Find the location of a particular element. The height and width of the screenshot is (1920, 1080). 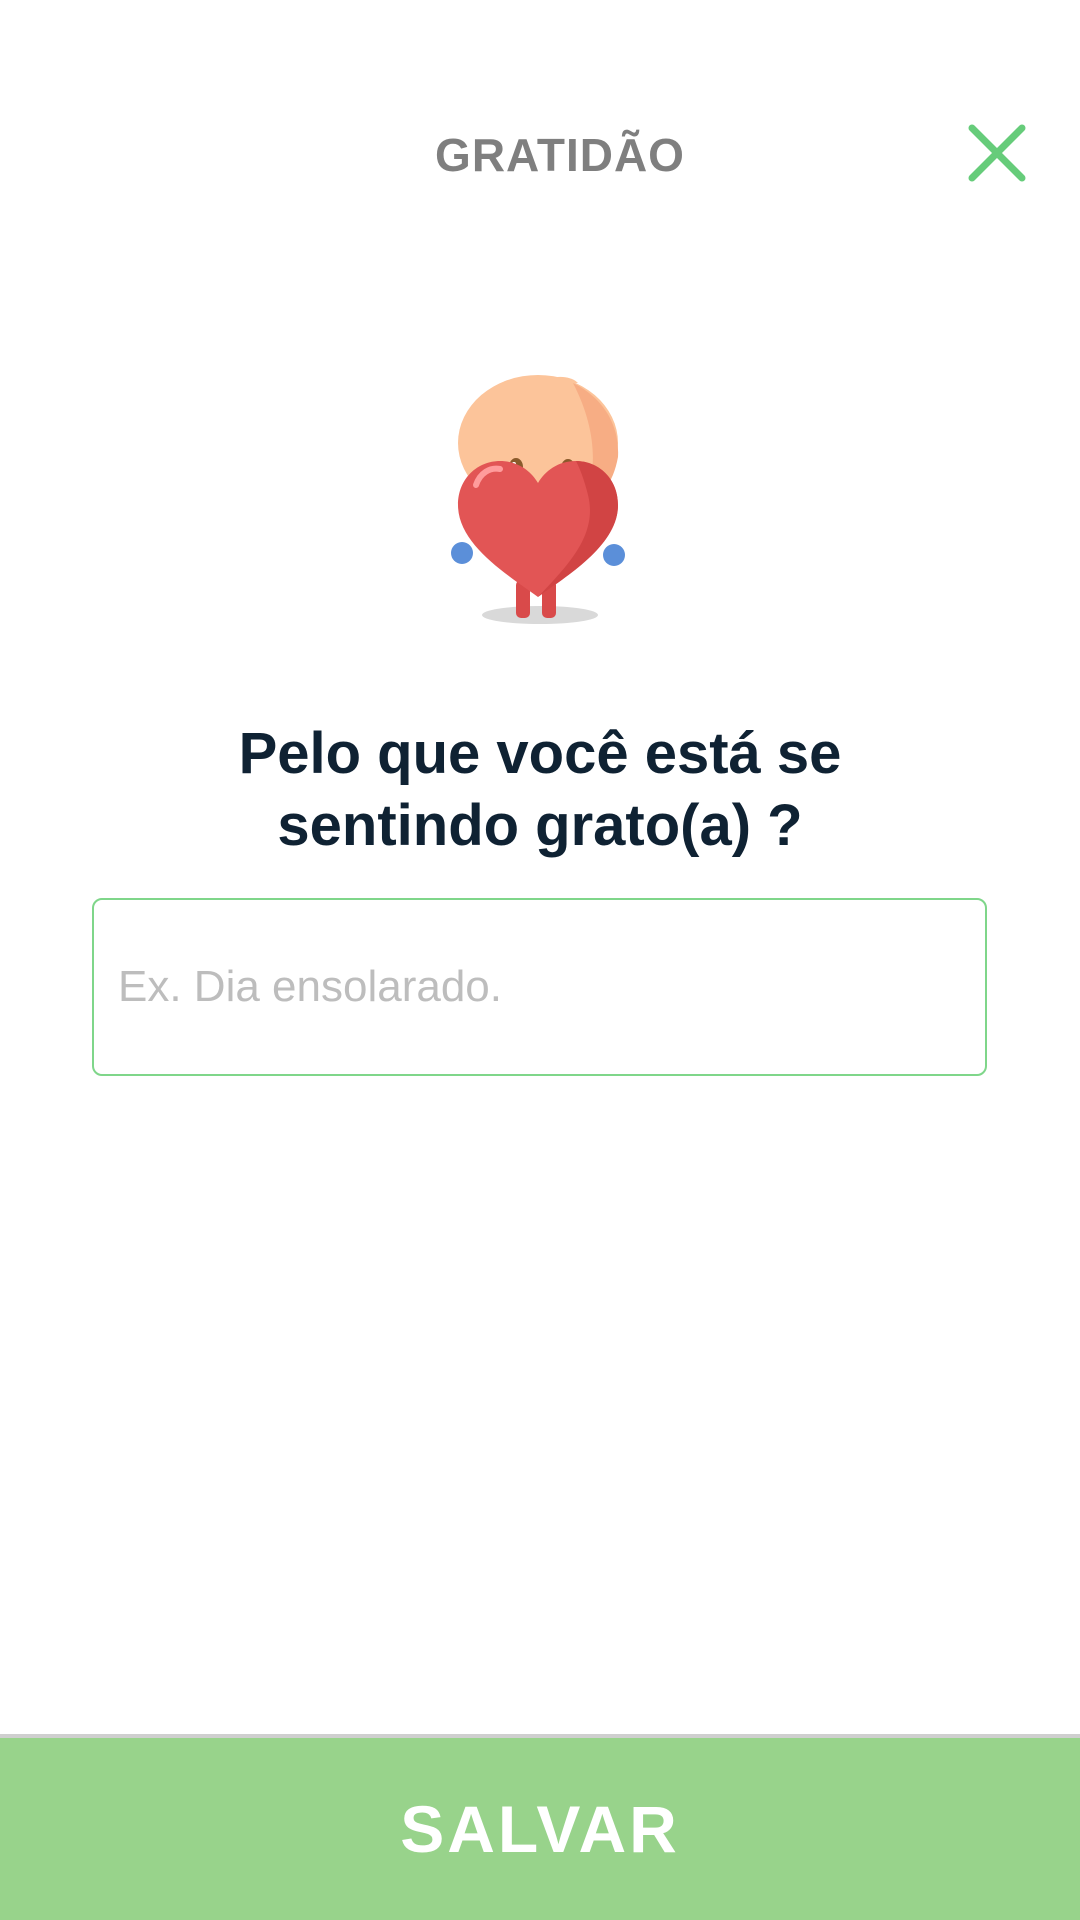

page-title: GRATIDÃO is located at coordinates (560, 155).